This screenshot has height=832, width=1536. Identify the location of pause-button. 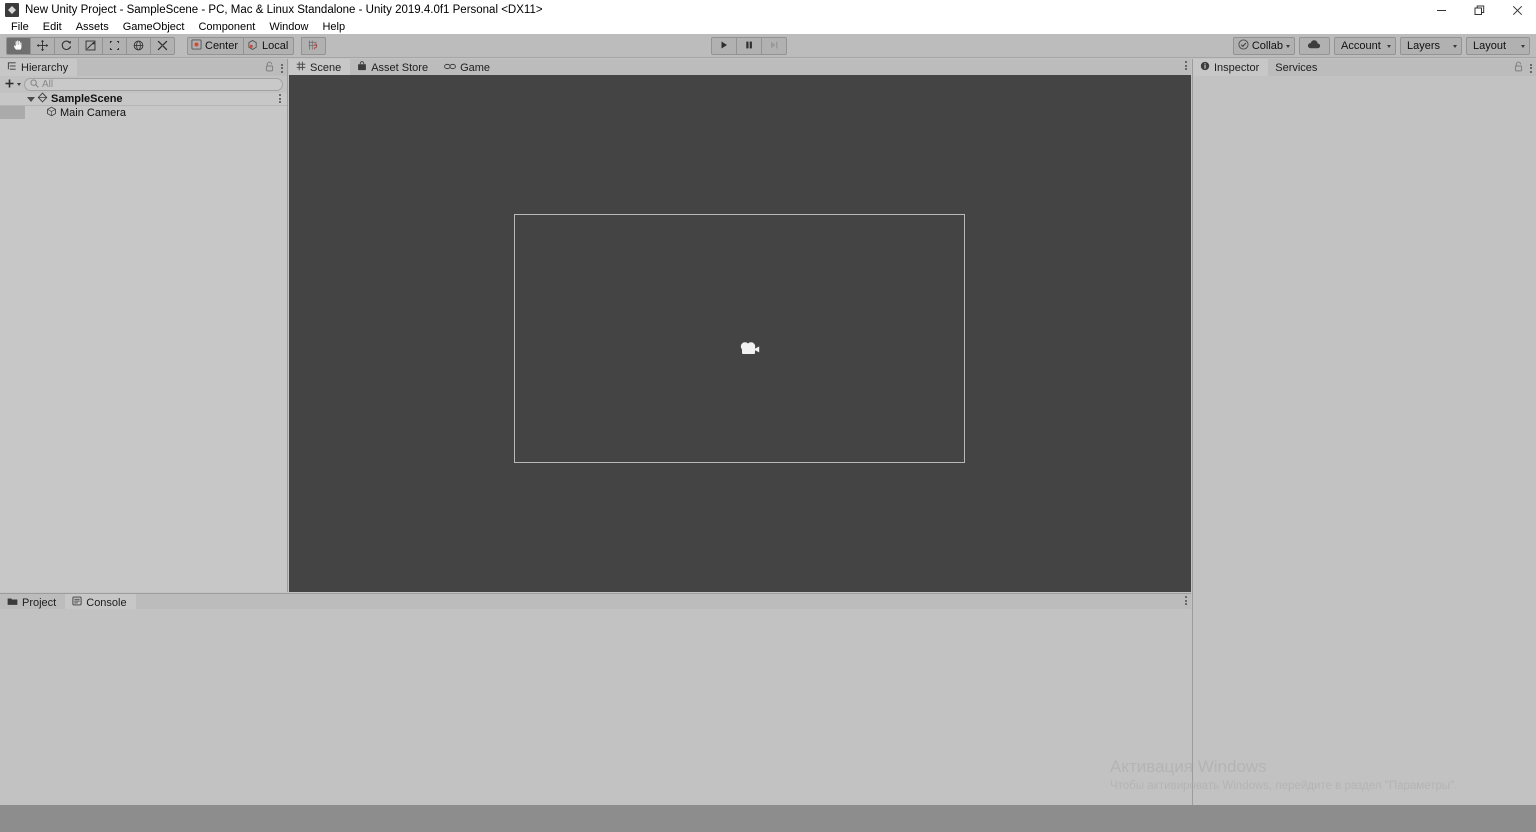
(749, 46).